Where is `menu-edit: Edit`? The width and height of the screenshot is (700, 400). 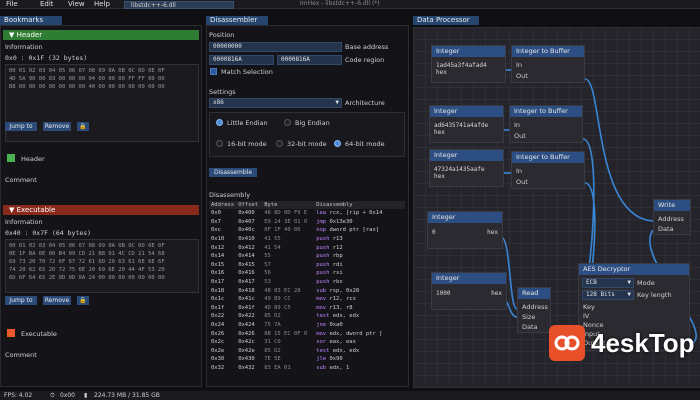 menu-edit: Edit is located at coordinates (47, 4).